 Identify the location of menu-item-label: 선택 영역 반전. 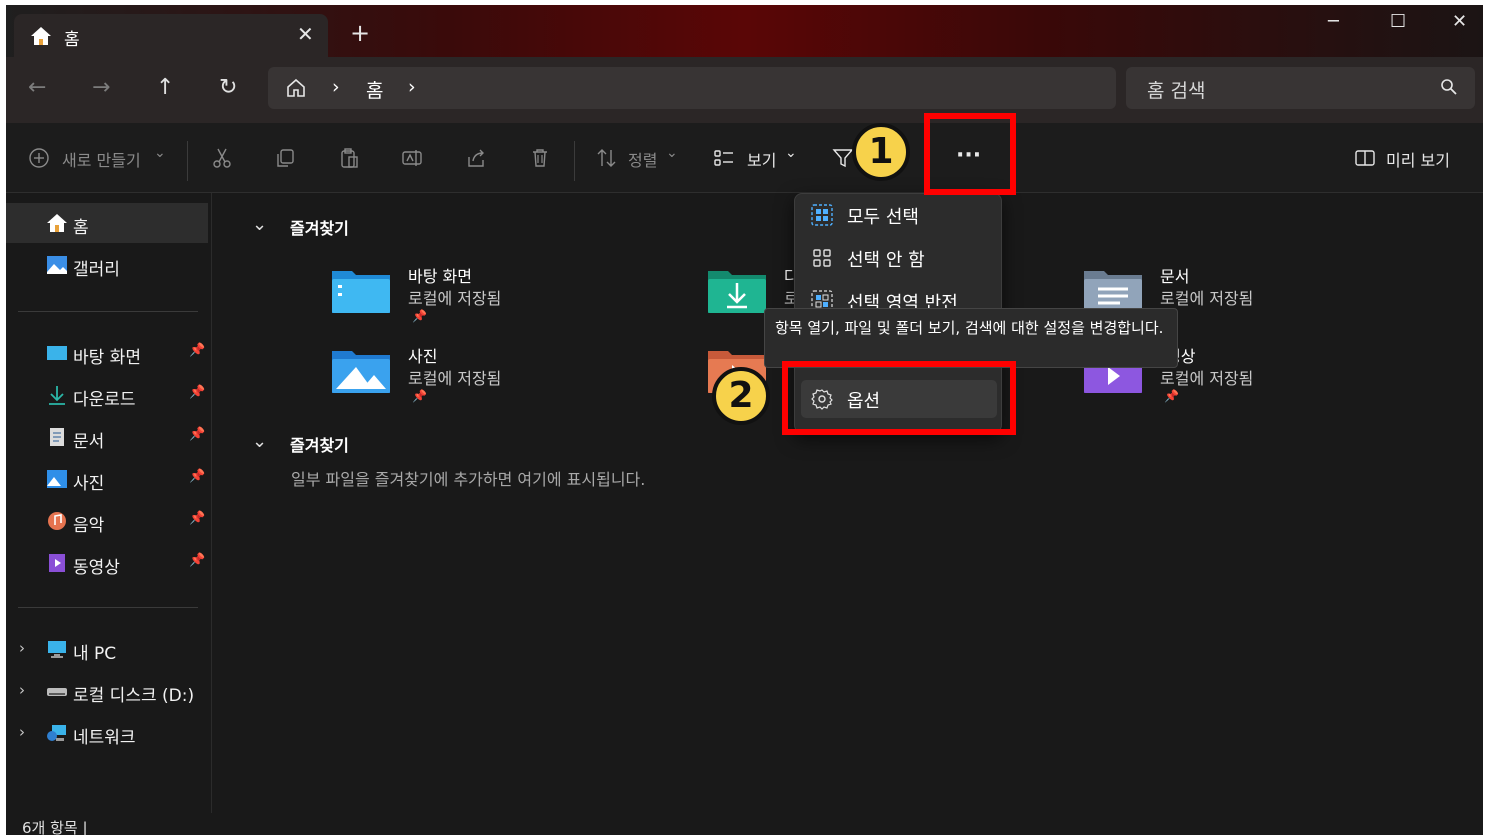
(902, 300).